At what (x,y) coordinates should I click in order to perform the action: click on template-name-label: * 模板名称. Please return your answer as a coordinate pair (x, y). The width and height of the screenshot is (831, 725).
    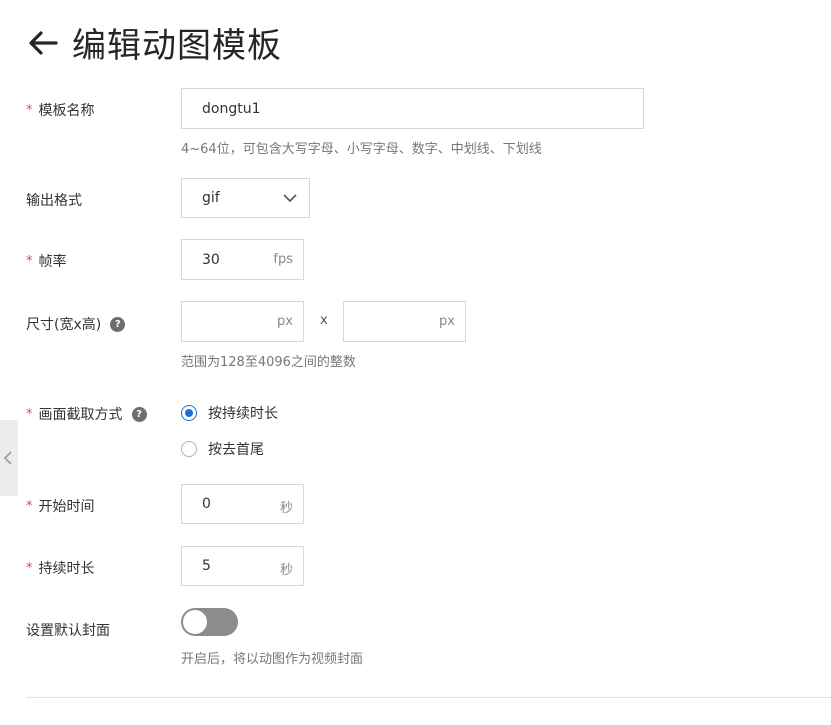
    Looking at the image, I should click on (60, 110).